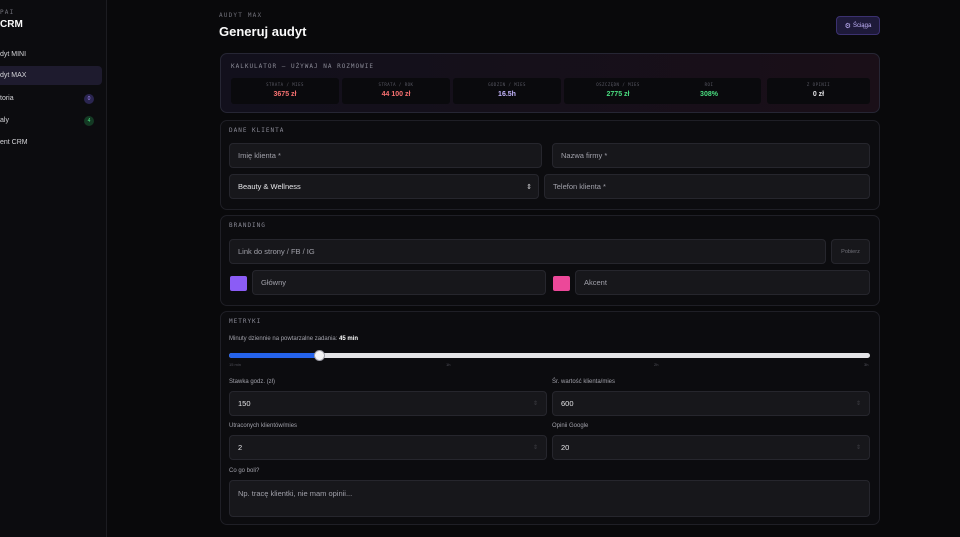  Describe the element at coordinates (399, 282) in the screenshot. I see `primary-color-input: Główny` at that location.